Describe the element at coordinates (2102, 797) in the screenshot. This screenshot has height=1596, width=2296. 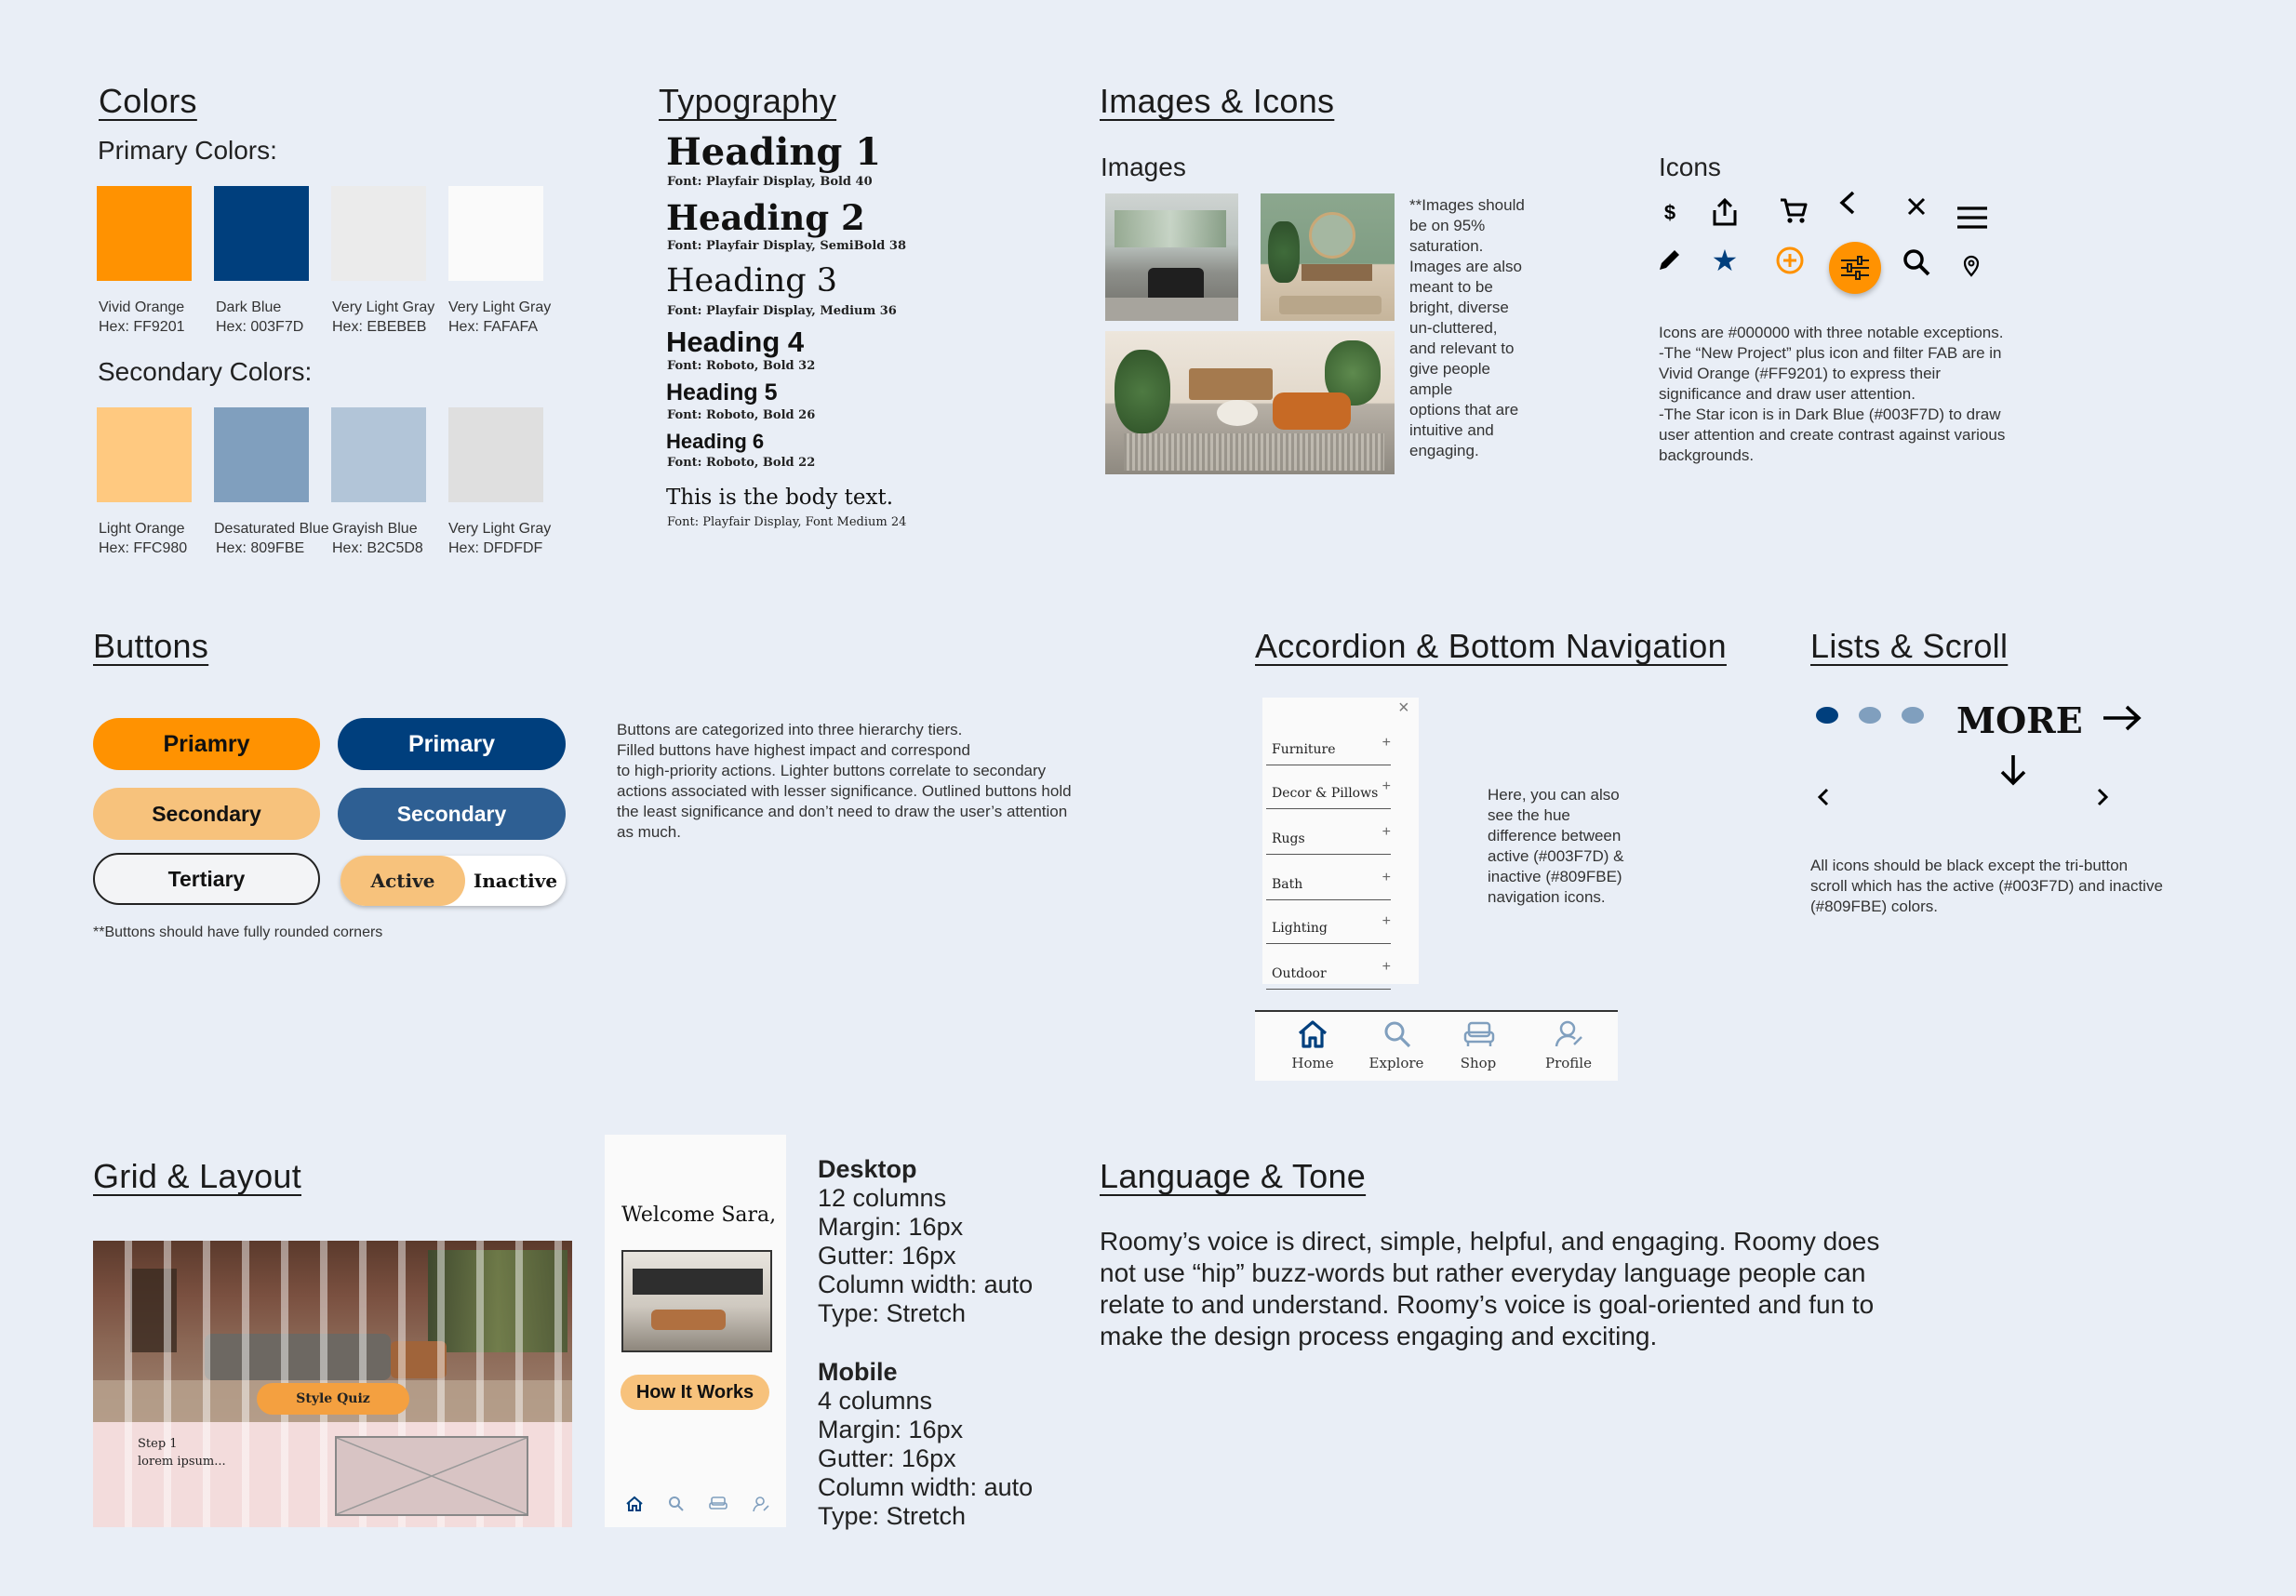
I see `chevron-right-icon` at that location.